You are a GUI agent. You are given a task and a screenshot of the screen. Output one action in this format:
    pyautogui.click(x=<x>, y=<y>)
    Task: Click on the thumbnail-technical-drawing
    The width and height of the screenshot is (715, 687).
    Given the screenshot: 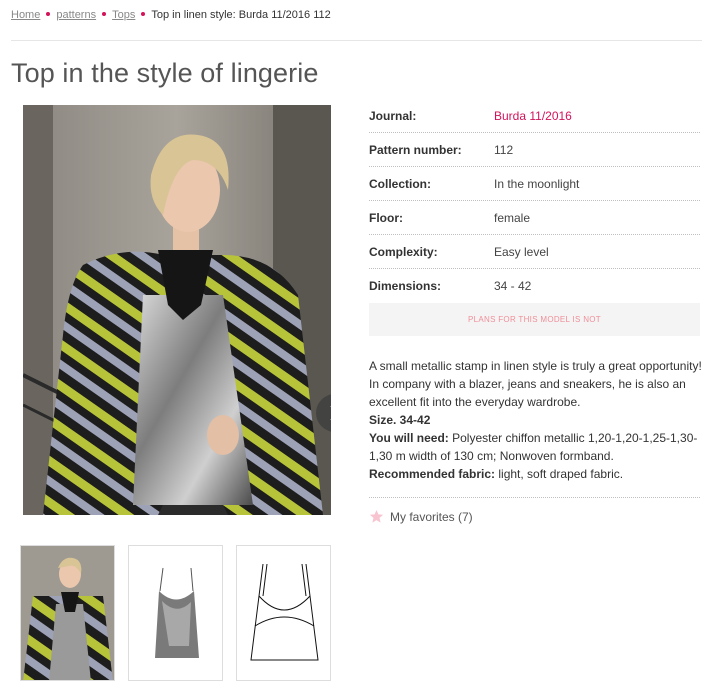 What is the action you would take?
    pyautogui.click(x=283, y=613)
    